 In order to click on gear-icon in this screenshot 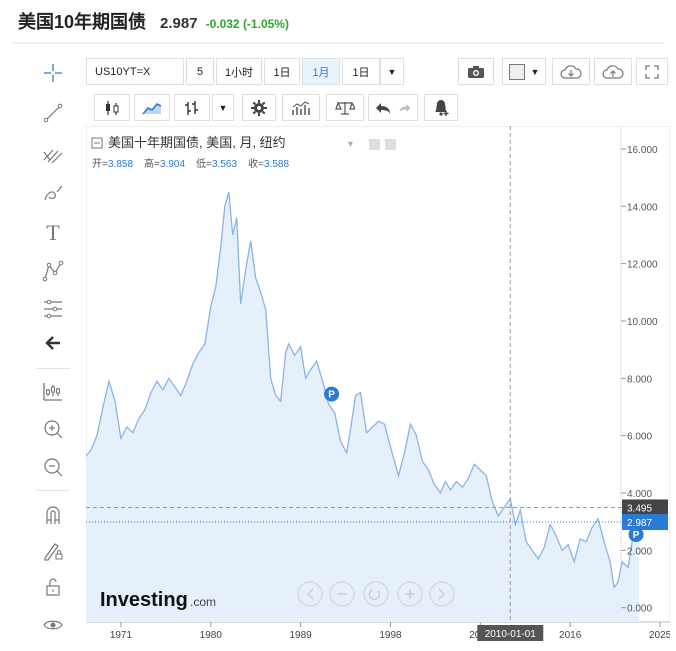, I will do `click(259, 107)`.